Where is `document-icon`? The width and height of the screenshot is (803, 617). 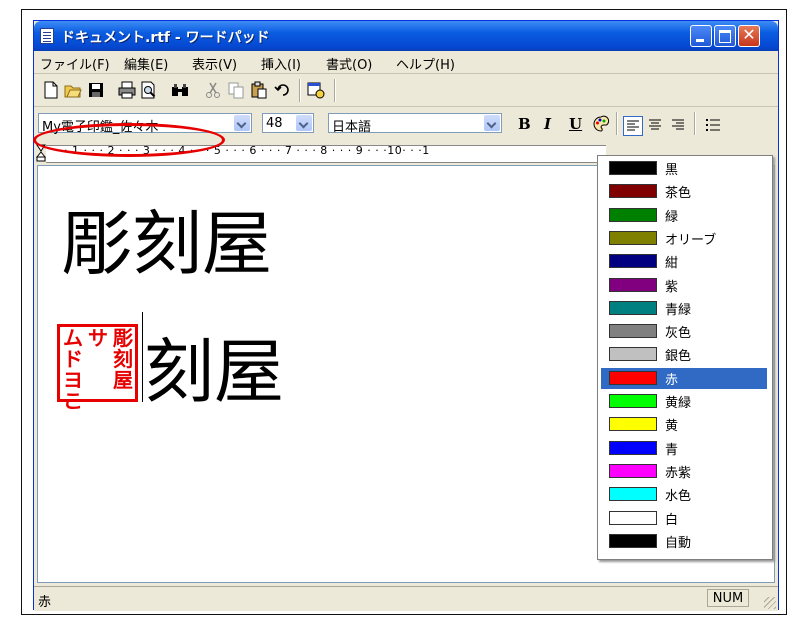 document-icon is located at coordinates (47, 36).